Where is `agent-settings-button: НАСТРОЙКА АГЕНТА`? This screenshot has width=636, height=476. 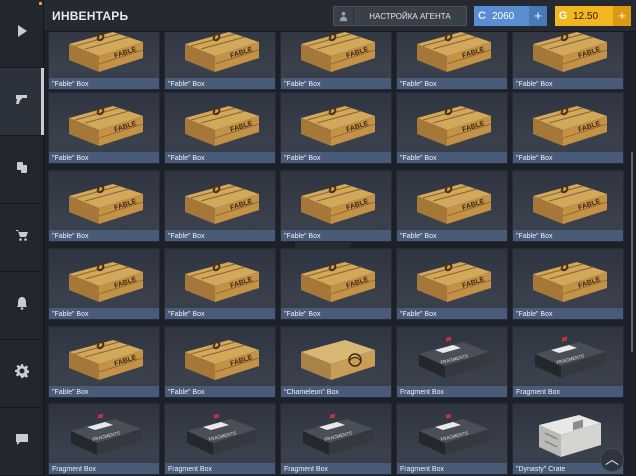 agent-settings-button: НАСТРОЙКА АГЕНТА is located at coordinates (400, 16).